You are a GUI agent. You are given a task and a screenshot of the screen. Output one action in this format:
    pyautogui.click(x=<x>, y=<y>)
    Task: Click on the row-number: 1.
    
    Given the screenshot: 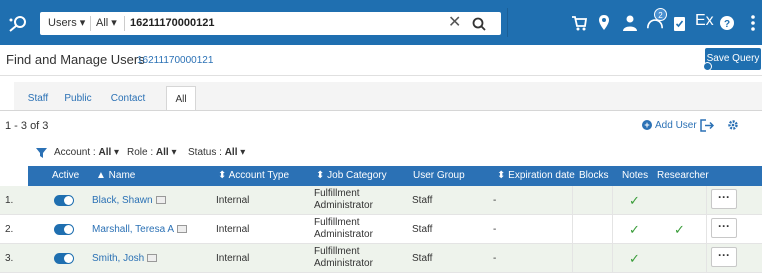 What is the action you would take?
    pyautogui.click(x=9, y=200)
    